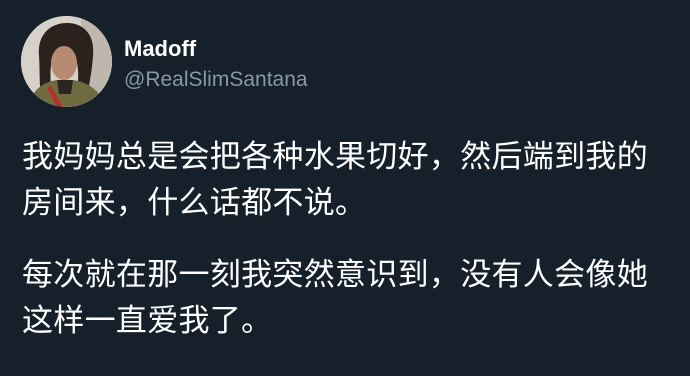 The image size is (690, 376). I want to click on display-name: Madoff, so click(160, 49).